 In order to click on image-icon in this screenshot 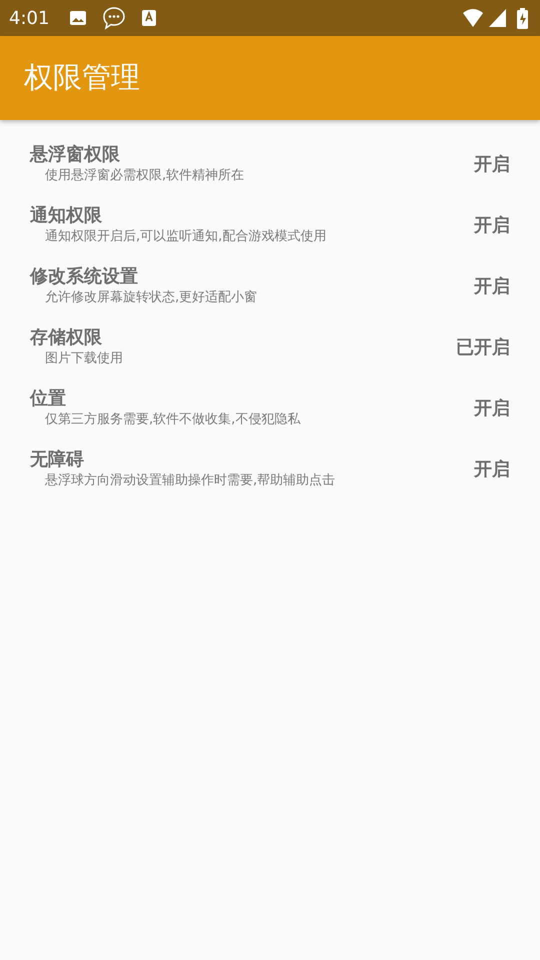, I will do `click(78, 18)`.